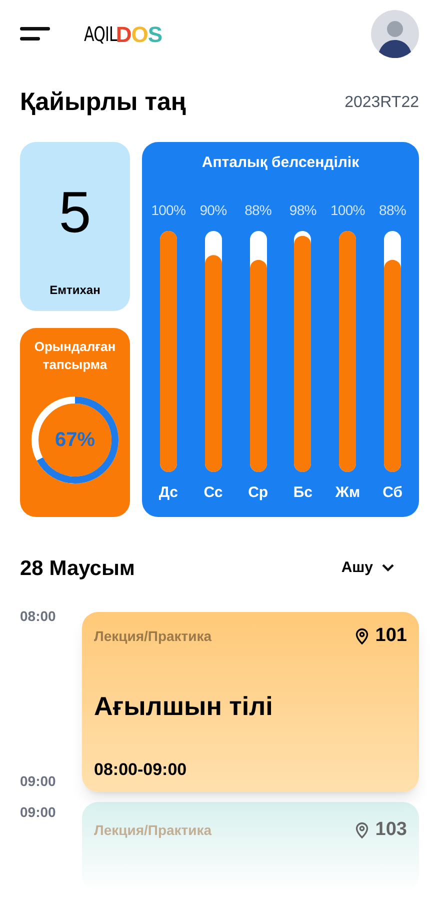 The width and height of the screenshot is (439, 900). Describe the element at coordinates (36, 34) in the screenshot. I see `menu-icon` at that location.